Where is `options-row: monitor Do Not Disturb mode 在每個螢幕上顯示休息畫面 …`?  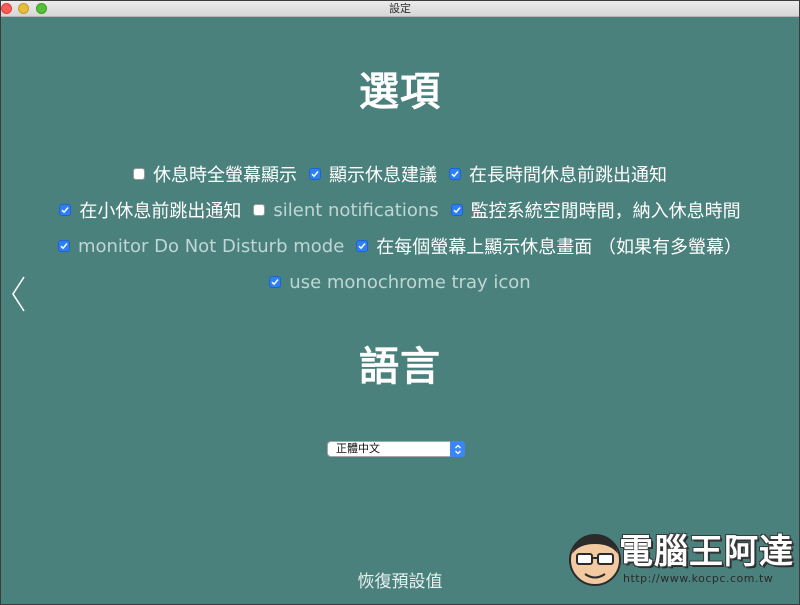 options-row: monitor Do Not Disturb mode 在每個螢幕上顯示休息畫面 … is located at coordinates (400, 246).